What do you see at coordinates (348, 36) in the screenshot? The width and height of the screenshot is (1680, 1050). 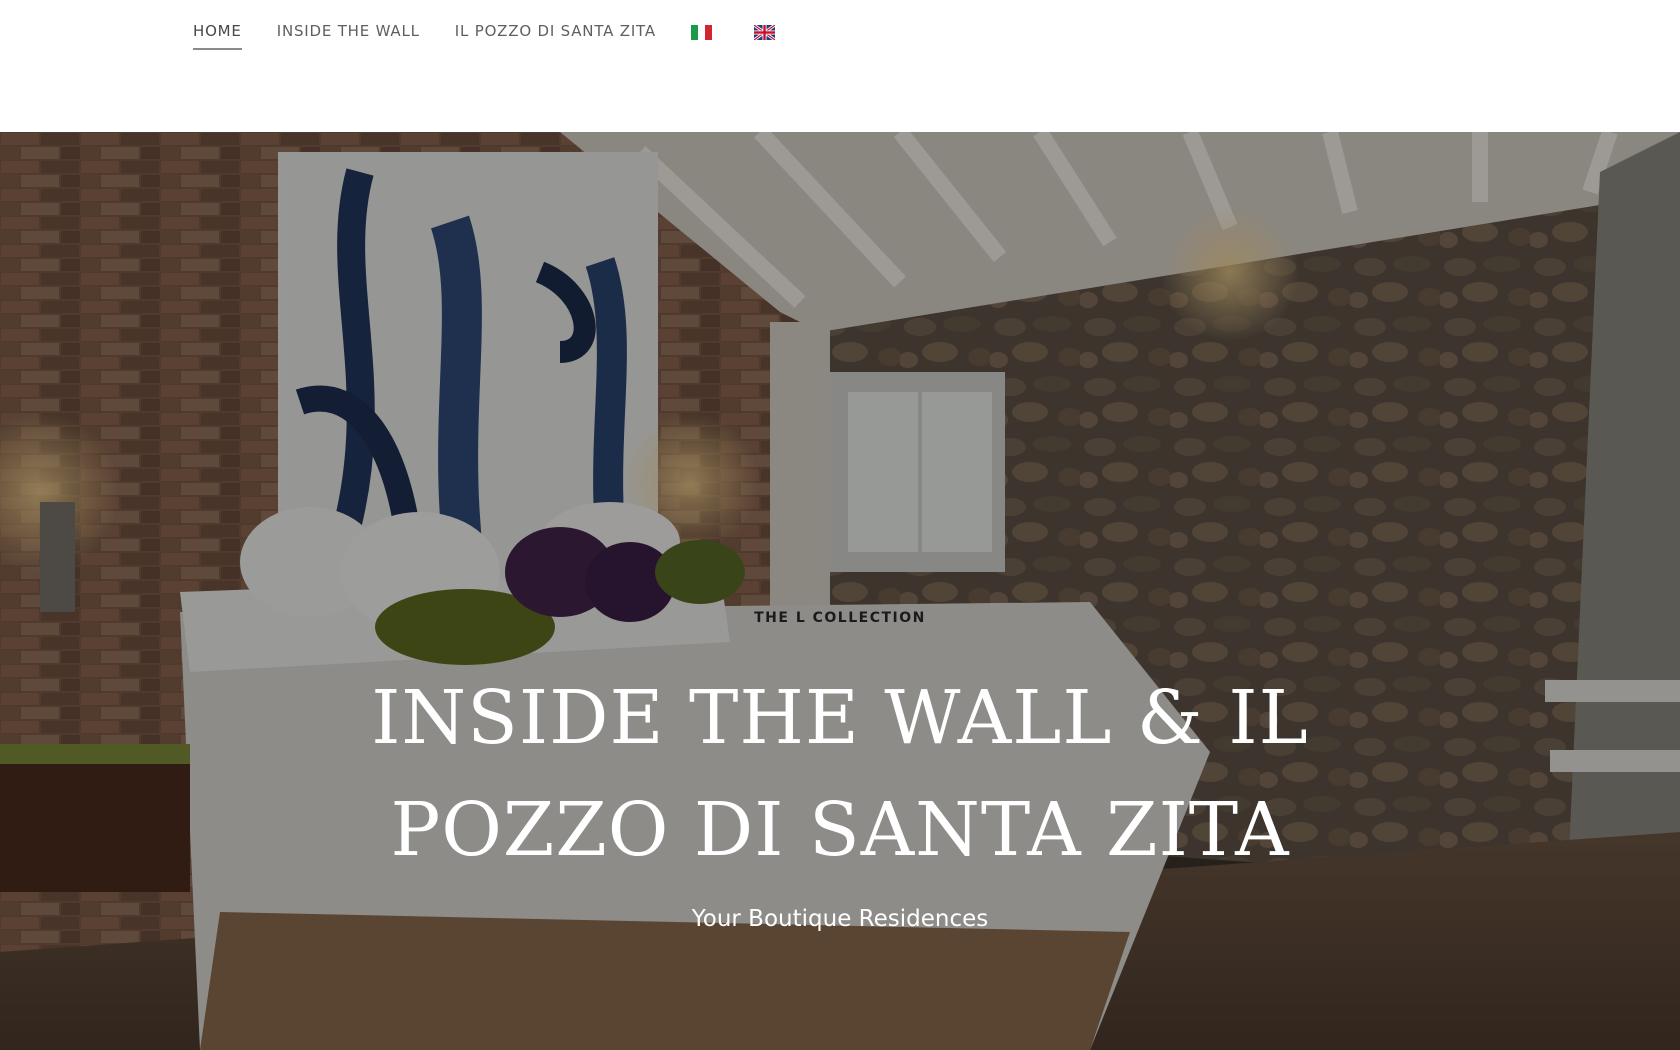 I see `nav-item-inside-the-wall: INSIDE THE WALL` at bounding box center [348, 36].